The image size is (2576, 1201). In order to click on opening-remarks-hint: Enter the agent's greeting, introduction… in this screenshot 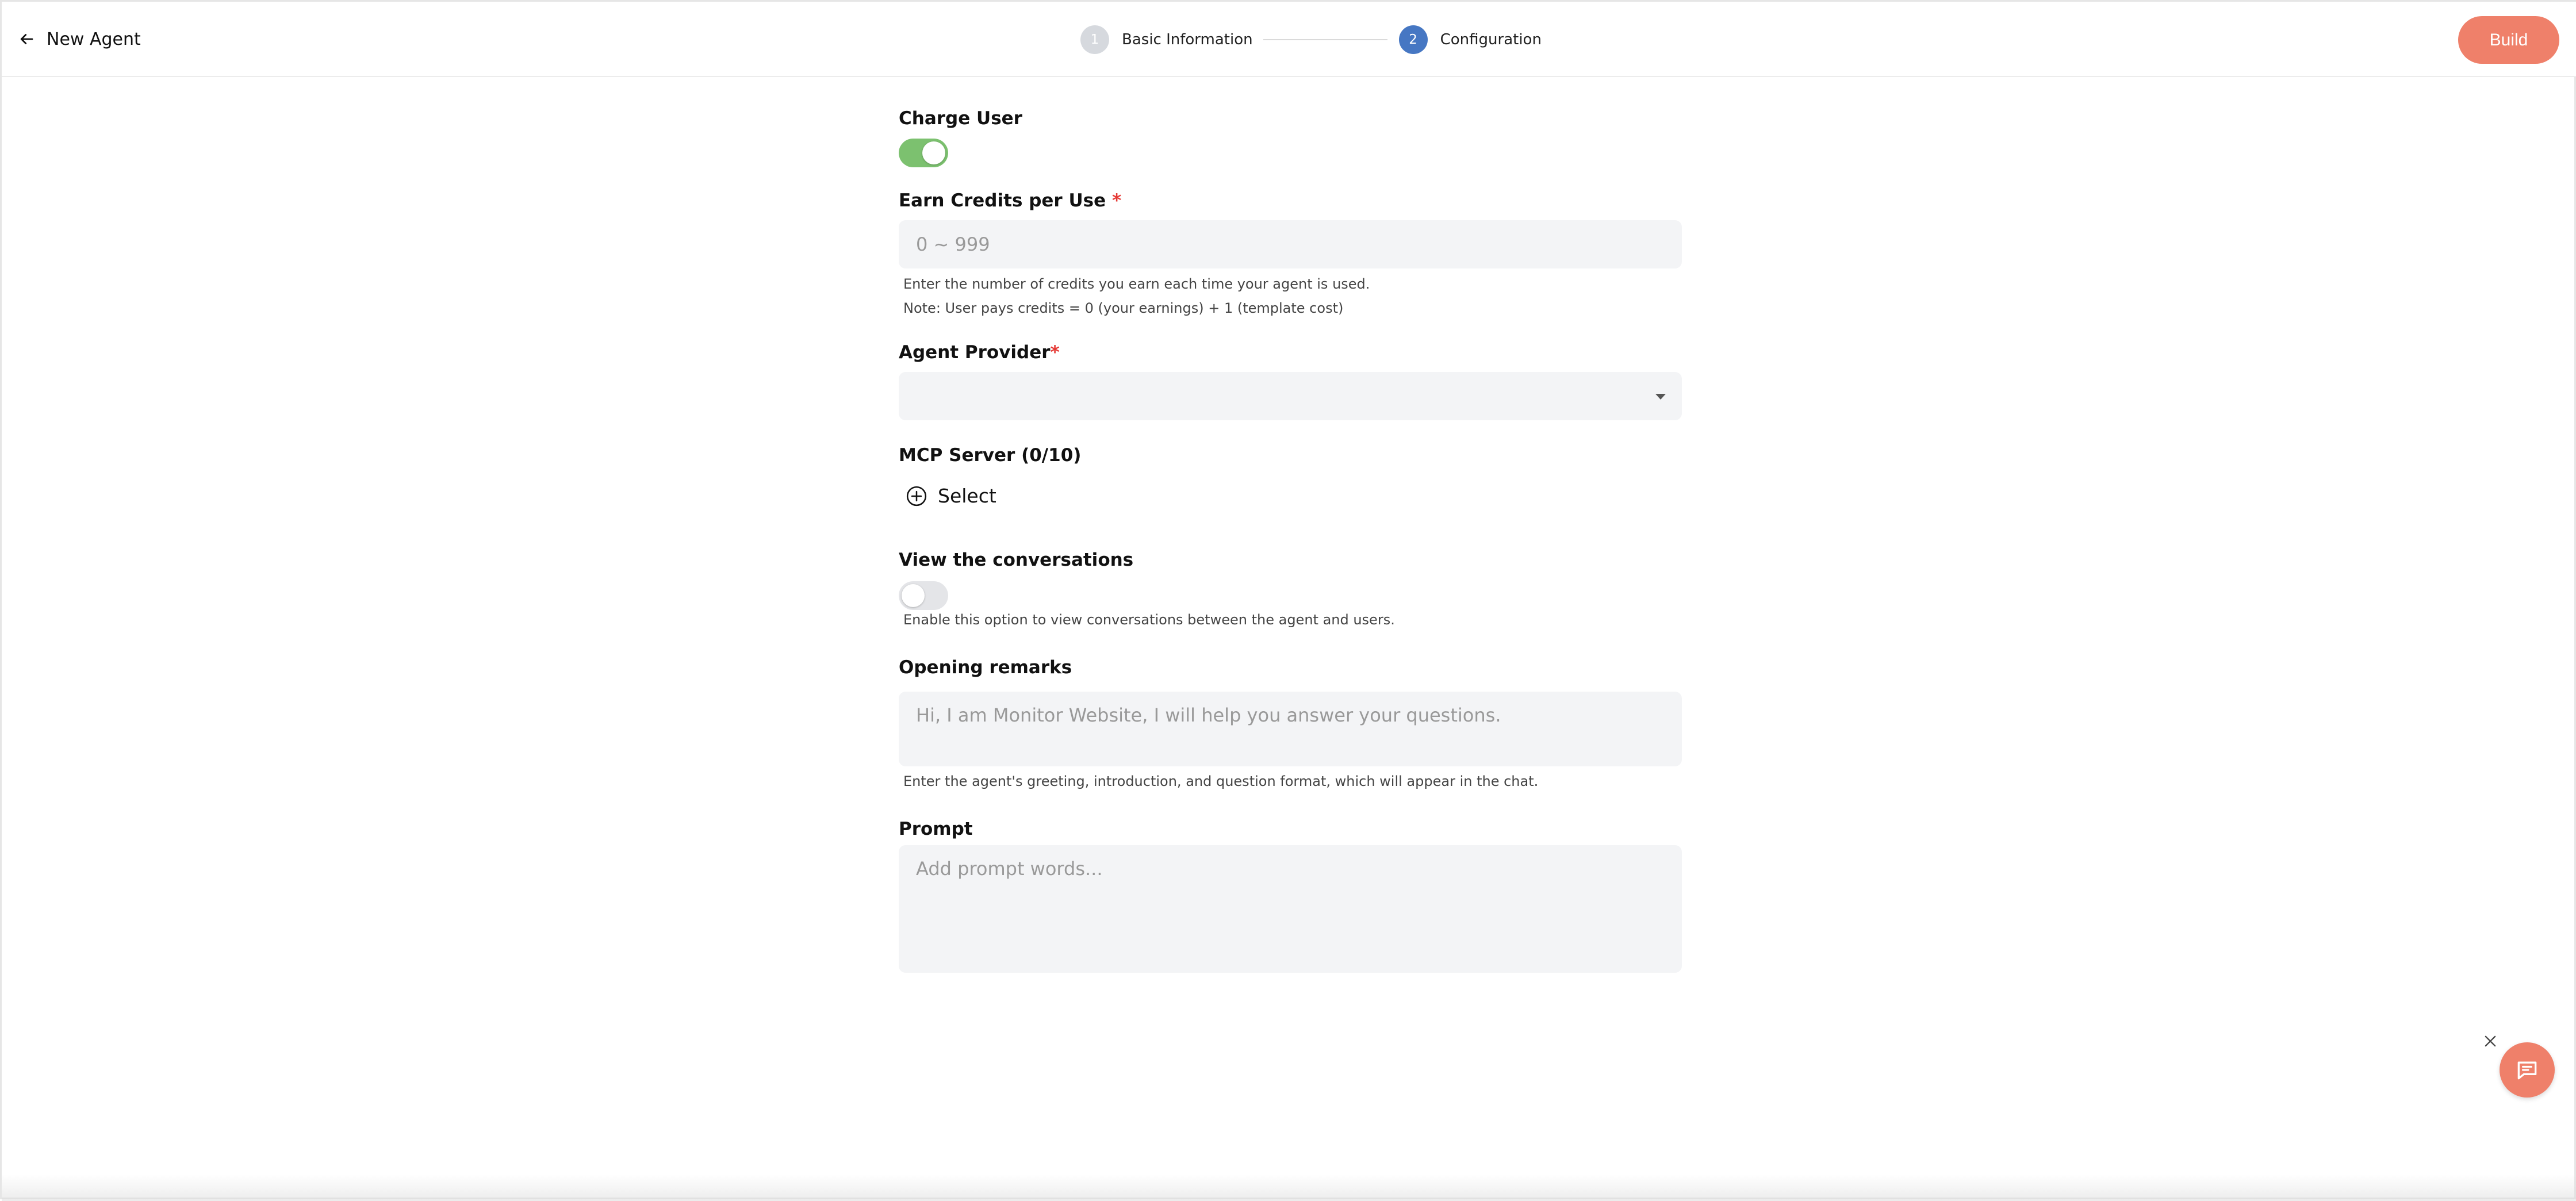, I will do `click(1221, 781)`.